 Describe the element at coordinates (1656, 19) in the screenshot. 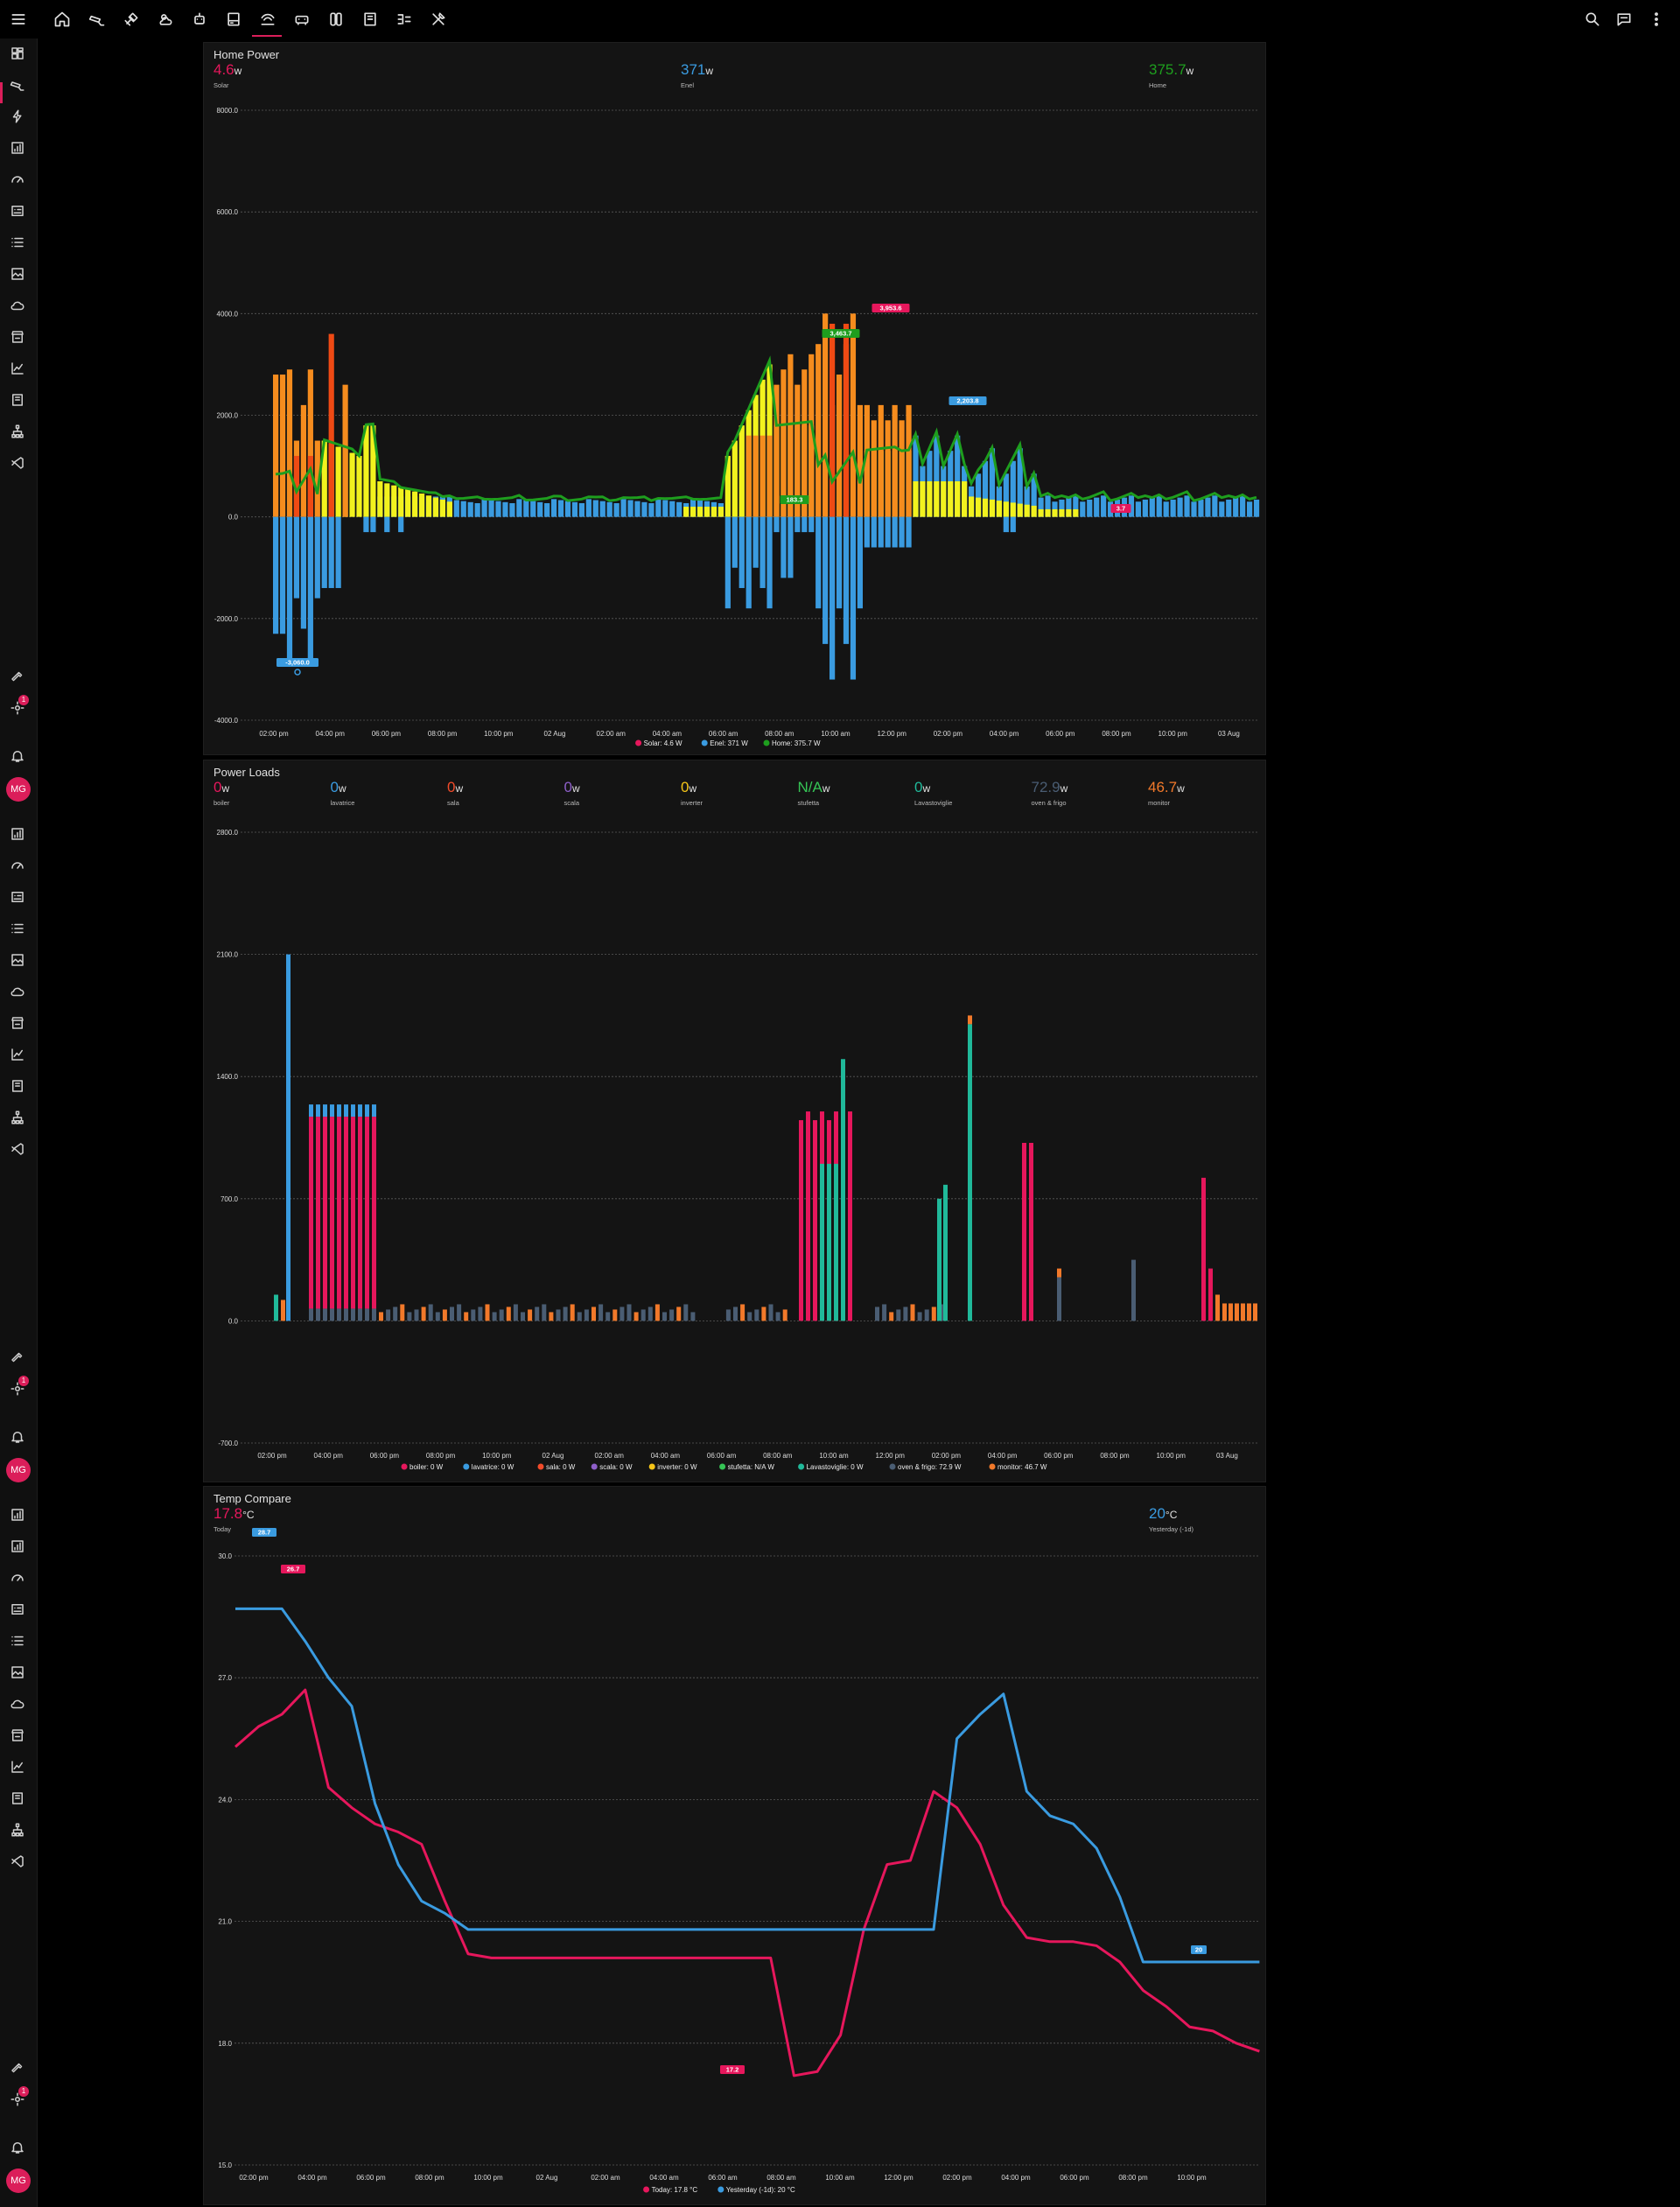

I see `more-vert-icon` at that location.